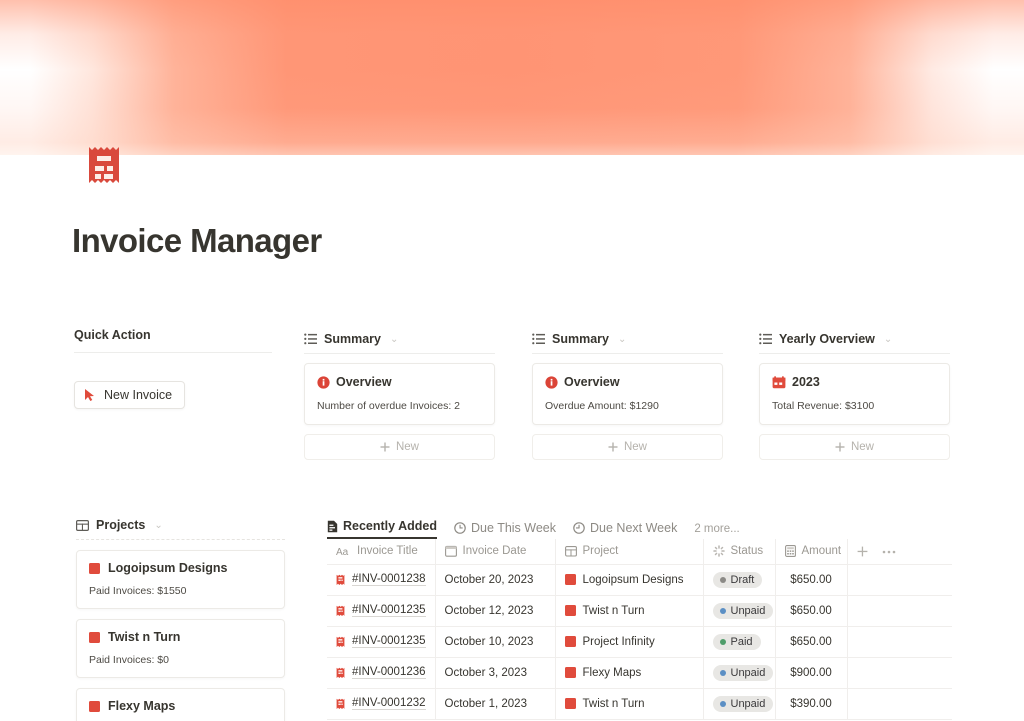 This screenshot has height=721, width=1024. What do you see at coordinates (352, 339) in the screenshot?
I see `summary-1-heading-label: Summary` at bounding box center [352, 339].